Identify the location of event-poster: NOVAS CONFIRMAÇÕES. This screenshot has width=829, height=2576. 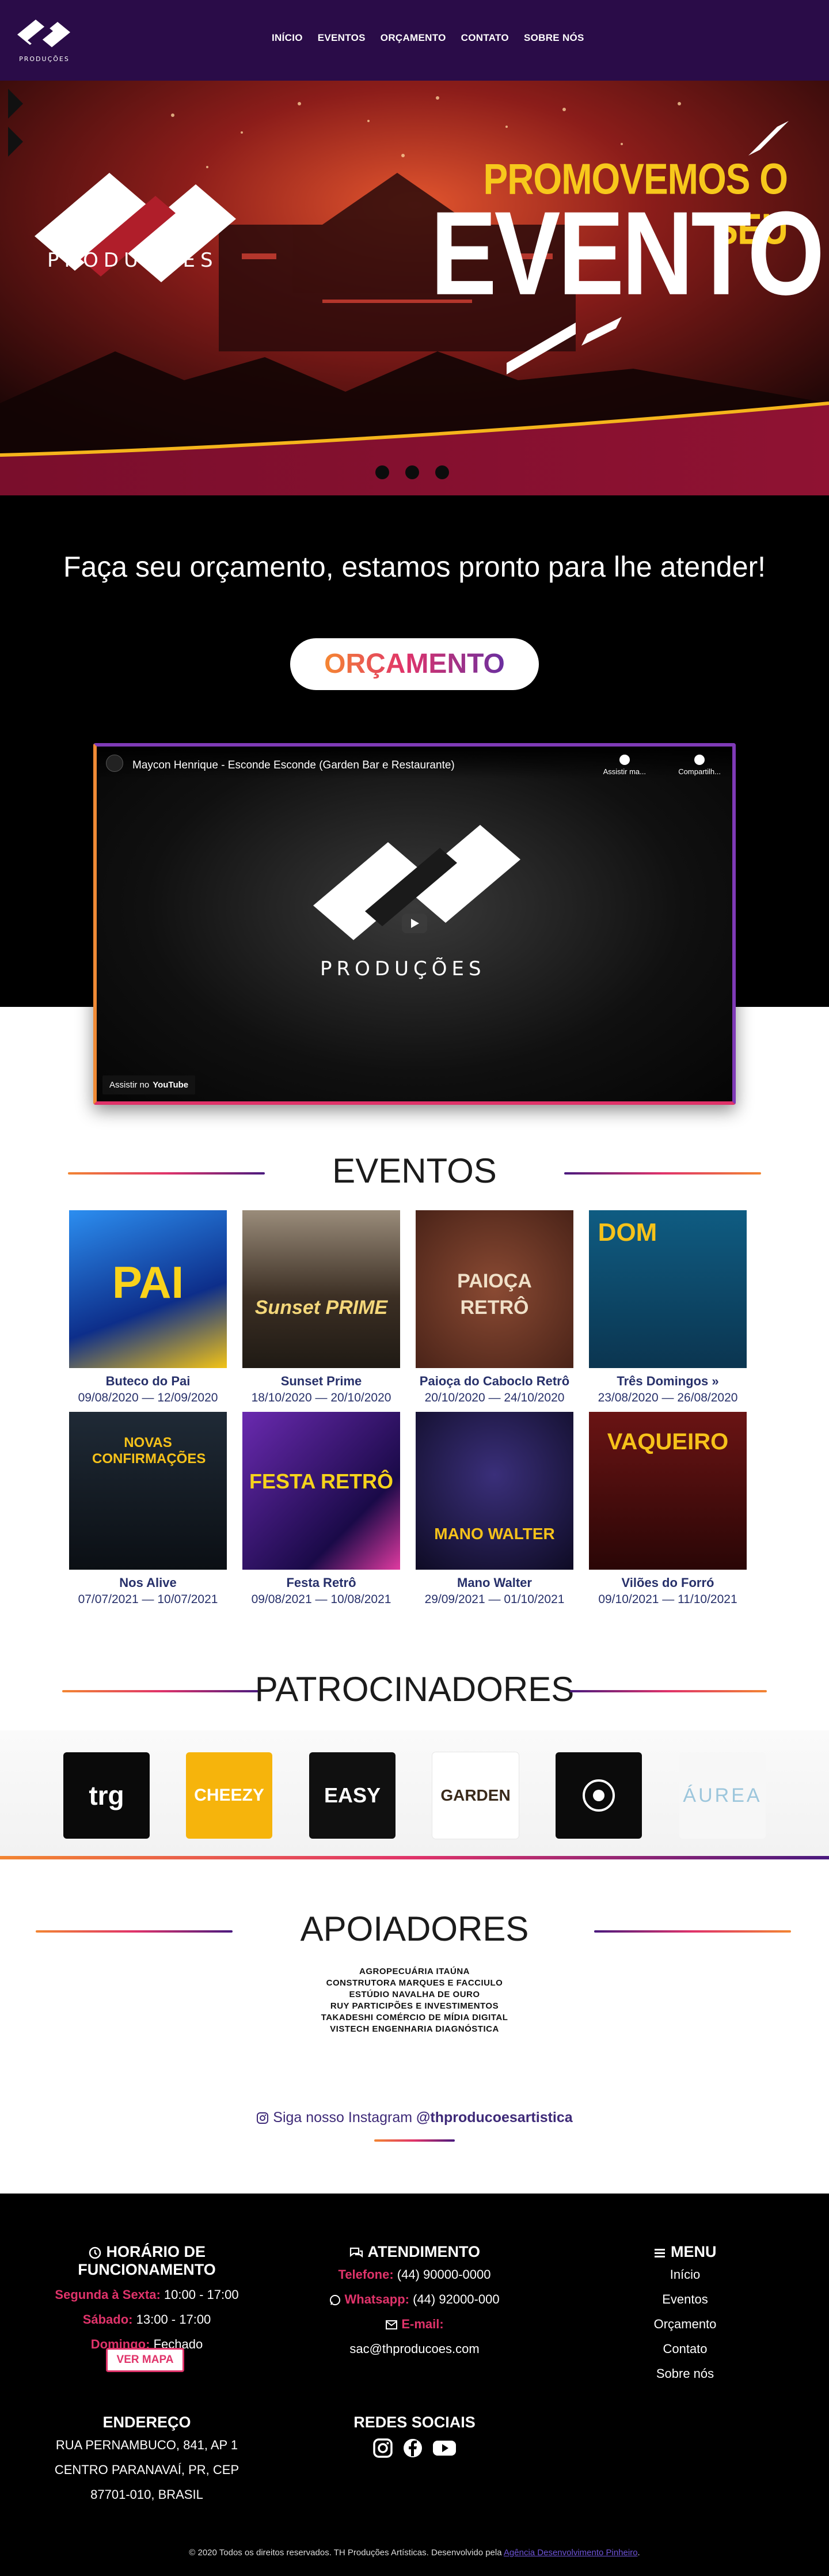
(148, 1491).